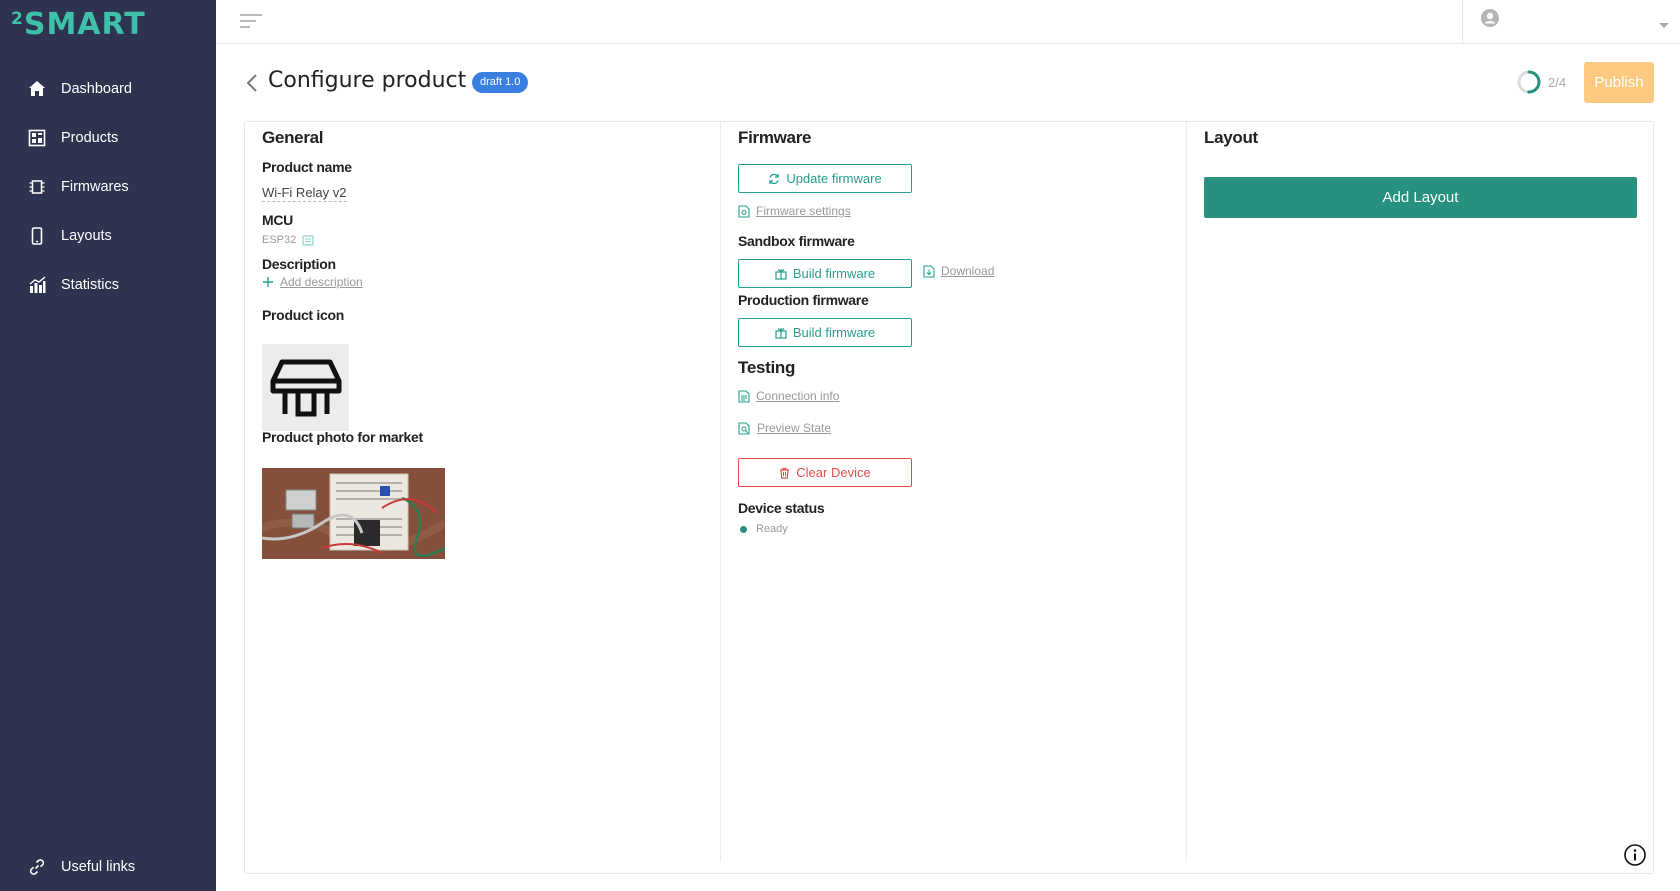 The image size is (1680, 891). What do you see at coordinates (803, 300) in the screenshot?
I see `production-label: Production firmware` at bounding box center [803, 300].